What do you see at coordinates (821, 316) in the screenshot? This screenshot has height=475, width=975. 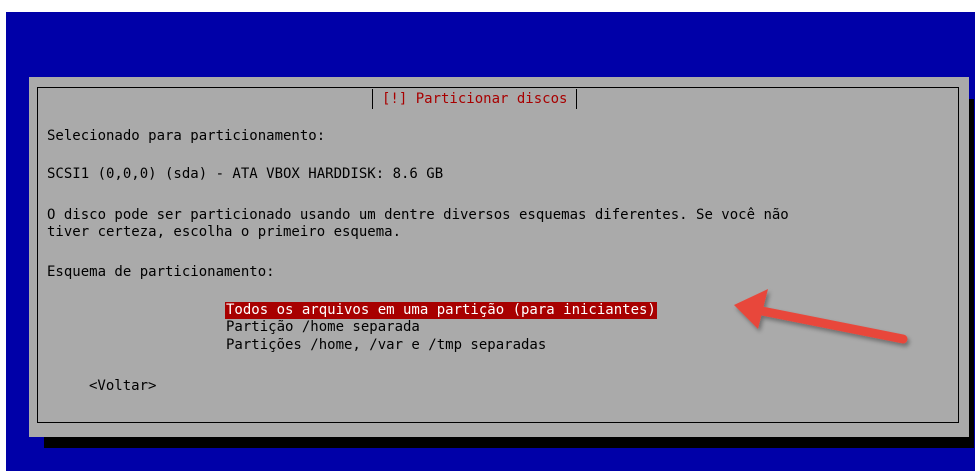 I see `annotation-arrow-icon` at bounding box center [821, 316].